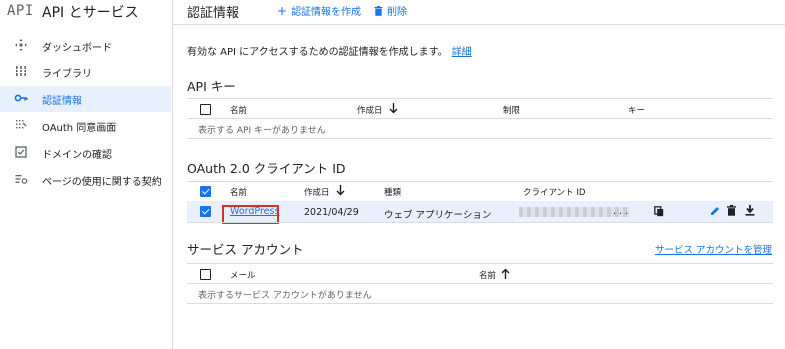 This screenshot has height=349, width=785. What do you see at coordinates (77, 155) in the screenshot?
I see `sidebar-item-label: ドメインの確認` at bounding box center [77, 155].